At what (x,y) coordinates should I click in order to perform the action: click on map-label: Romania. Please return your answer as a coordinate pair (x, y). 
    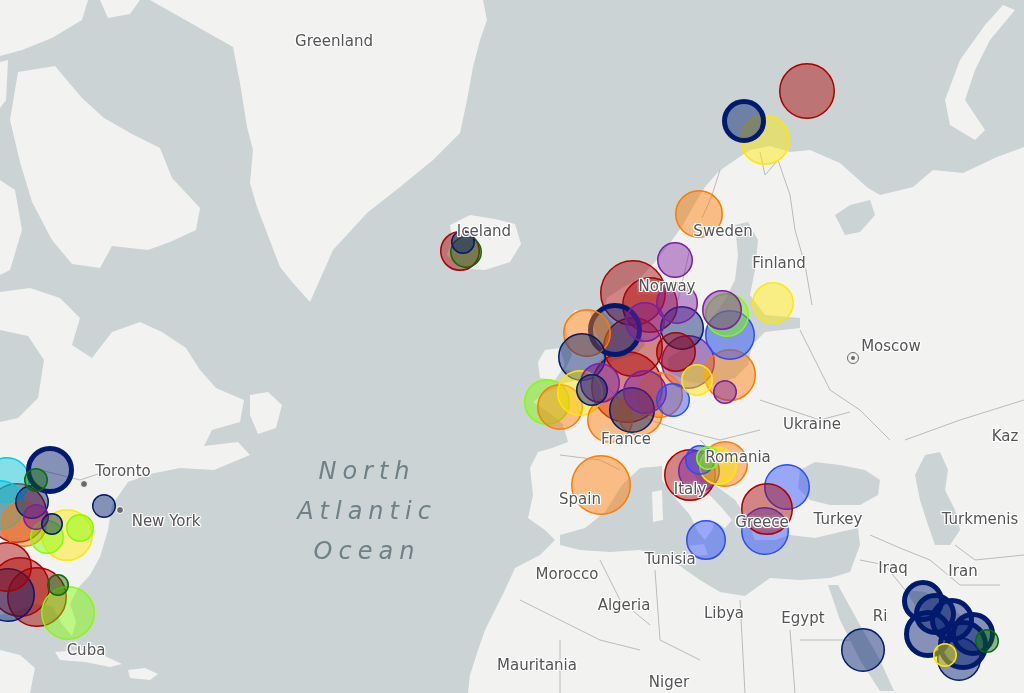
    Looking at the image, I should click on (738, 458).